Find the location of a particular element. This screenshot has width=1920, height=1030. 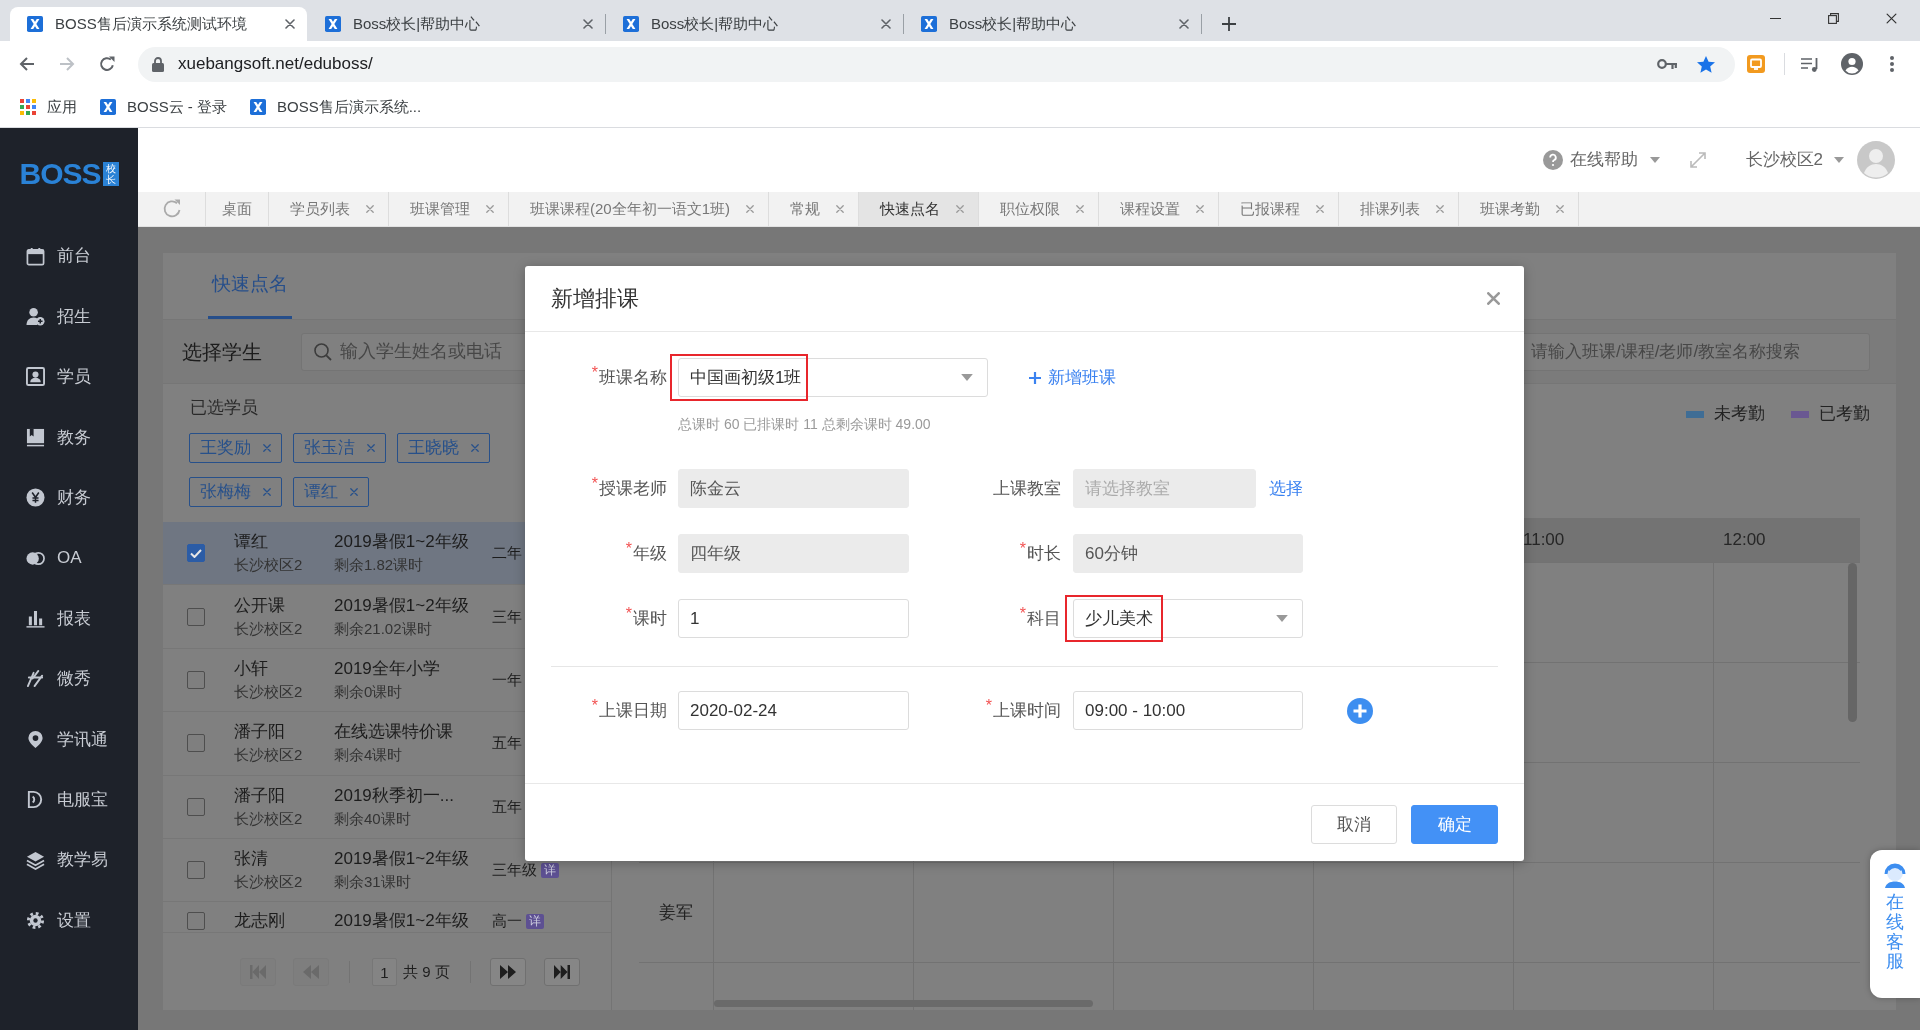

search-icon is located at coordinates (323, 351).